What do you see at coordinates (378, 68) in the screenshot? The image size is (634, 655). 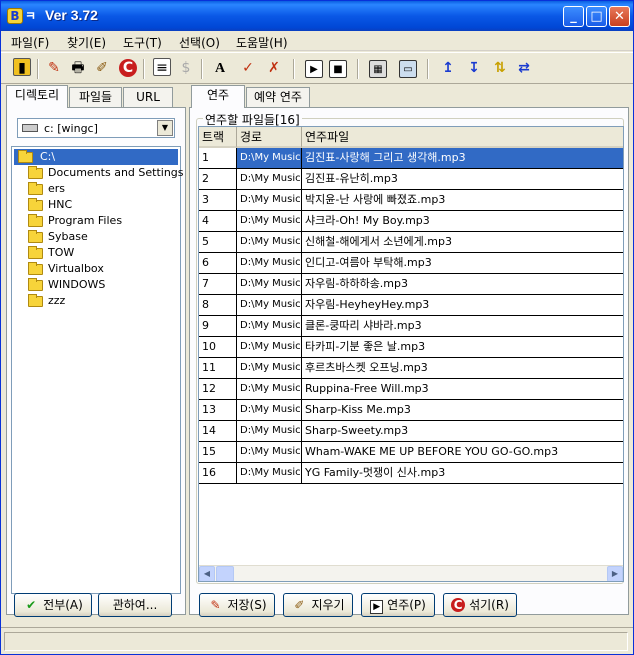 I see `calculator-tool-icon: ▦` at bounding box center [378, 68].